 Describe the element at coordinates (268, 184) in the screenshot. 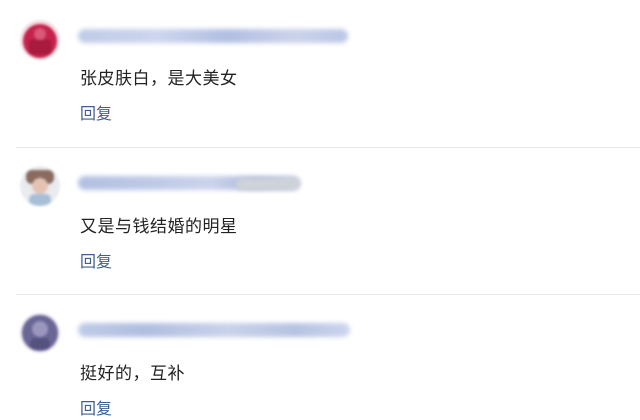

I see `comment-meta-blurred` at that location.